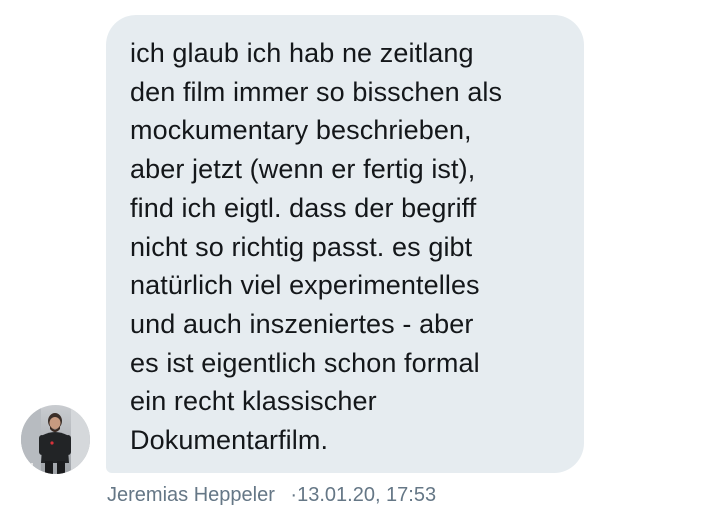  I want to click on message-line: ein recht klassischer, so click(253, 401).